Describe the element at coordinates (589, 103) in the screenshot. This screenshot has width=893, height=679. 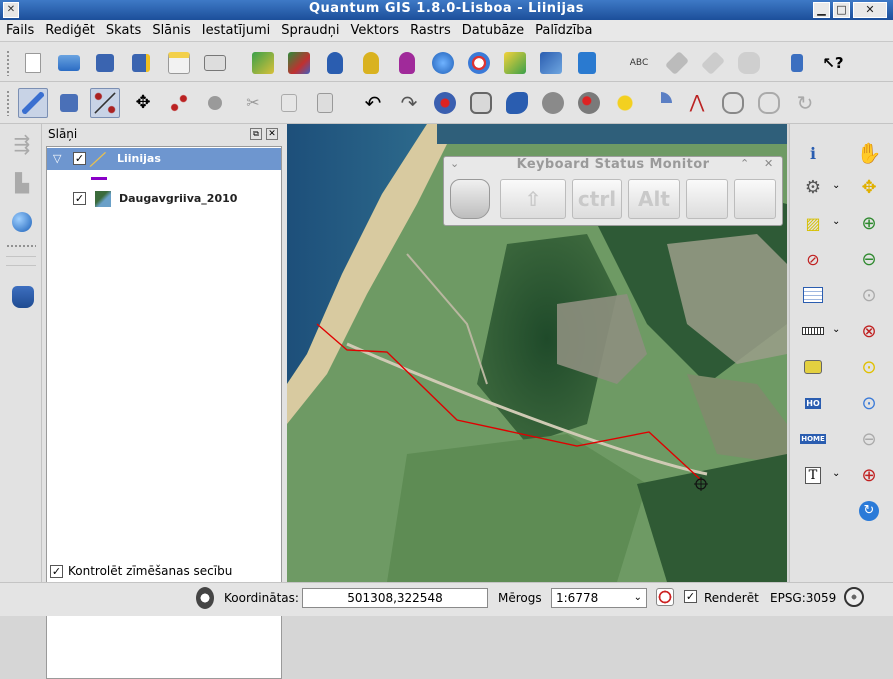
I see `delete-part-icon` at that location.